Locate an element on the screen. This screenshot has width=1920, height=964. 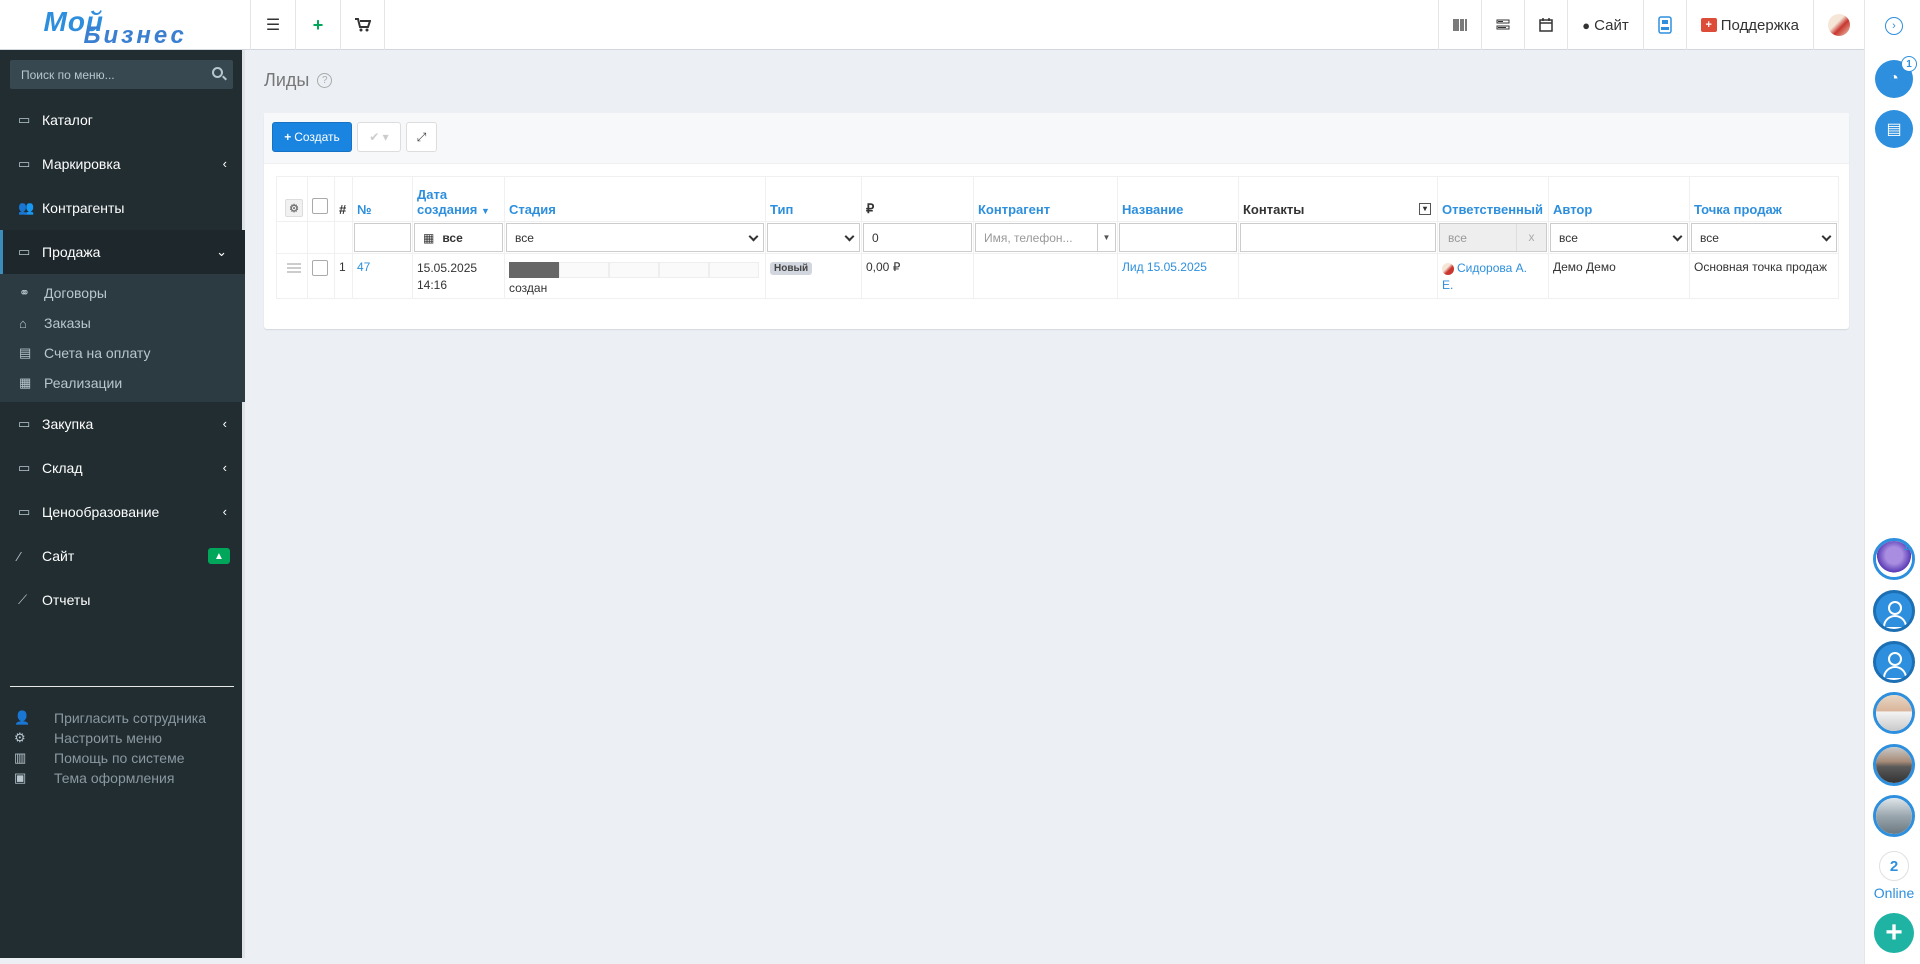
sidebar-subitem-orders: ⌂ Заказы is located at coordinates (122, 323).